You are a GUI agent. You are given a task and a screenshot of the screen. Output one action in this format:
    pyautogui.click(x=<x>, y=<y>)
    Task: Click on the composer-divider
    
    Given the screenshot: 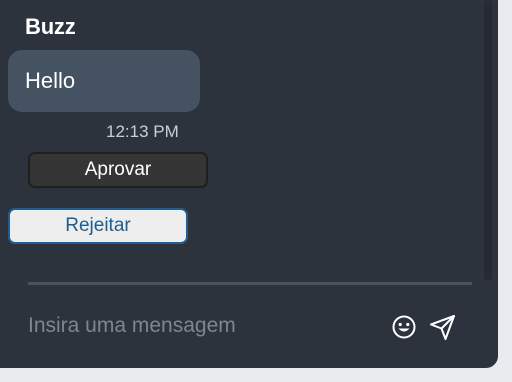 What is the action you would take?
    pyautogui.click(x=250, y=283)
    